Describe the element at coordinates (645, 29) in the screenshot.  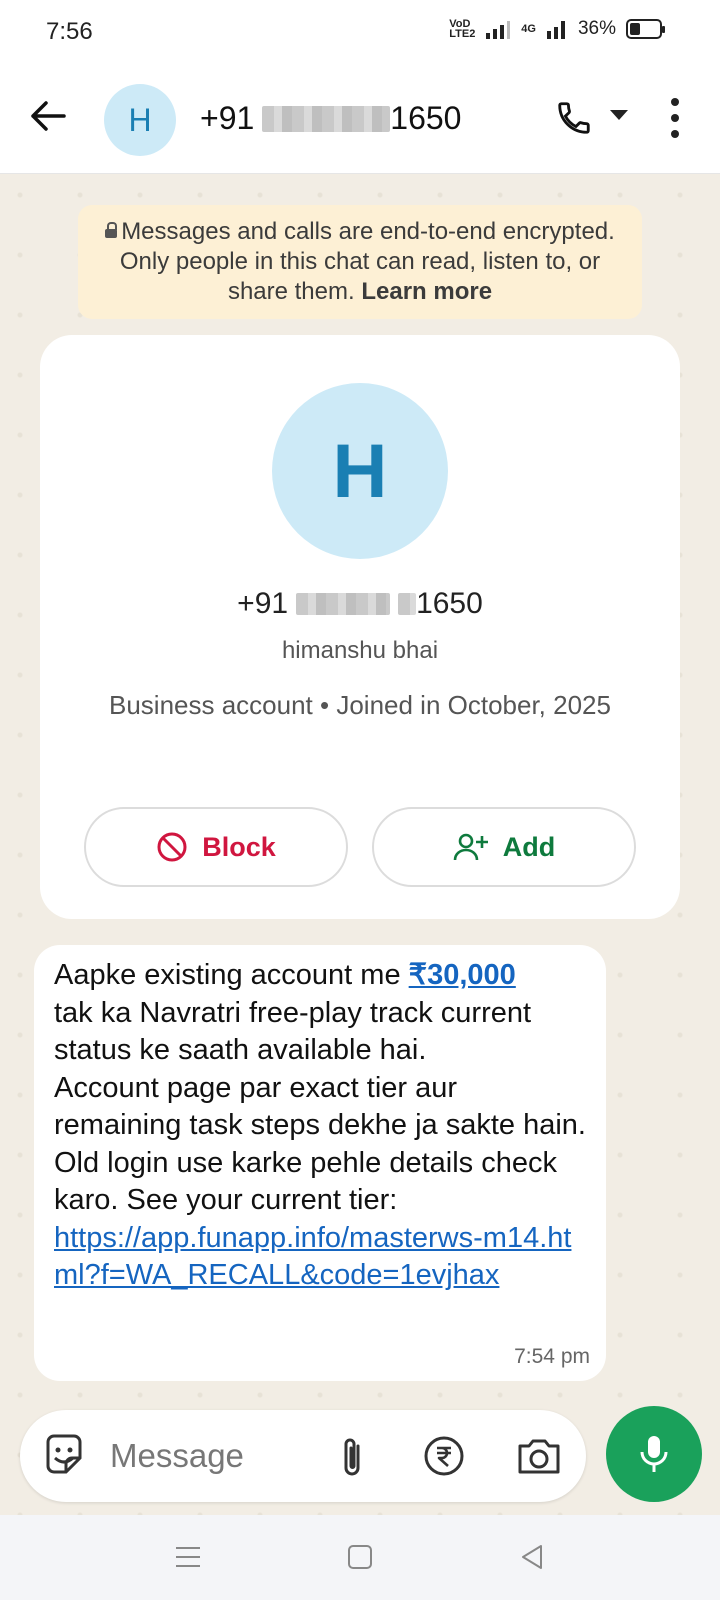
I see `battery-icon` at that location.